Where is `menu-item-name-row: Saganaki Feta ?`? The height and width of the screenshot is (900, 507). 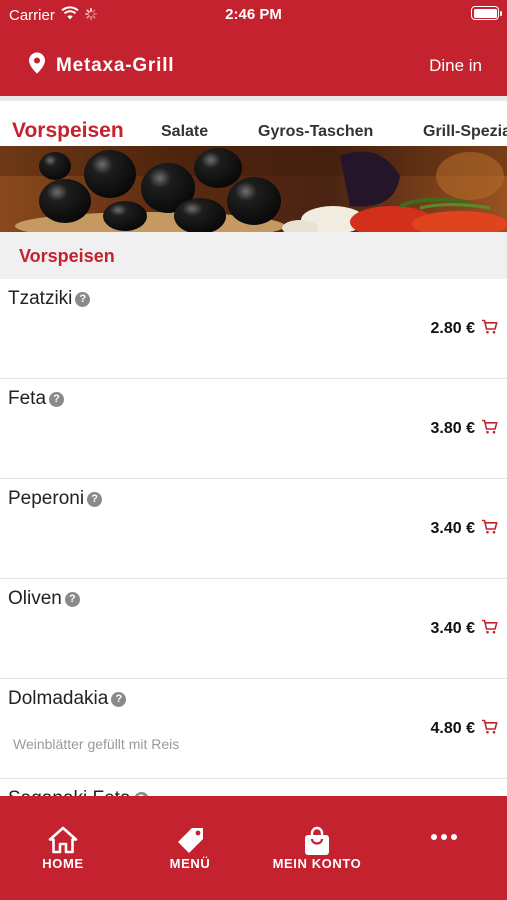
menu-item-name-row: Saganaki Feta ? is located at coordinates (78, 792).